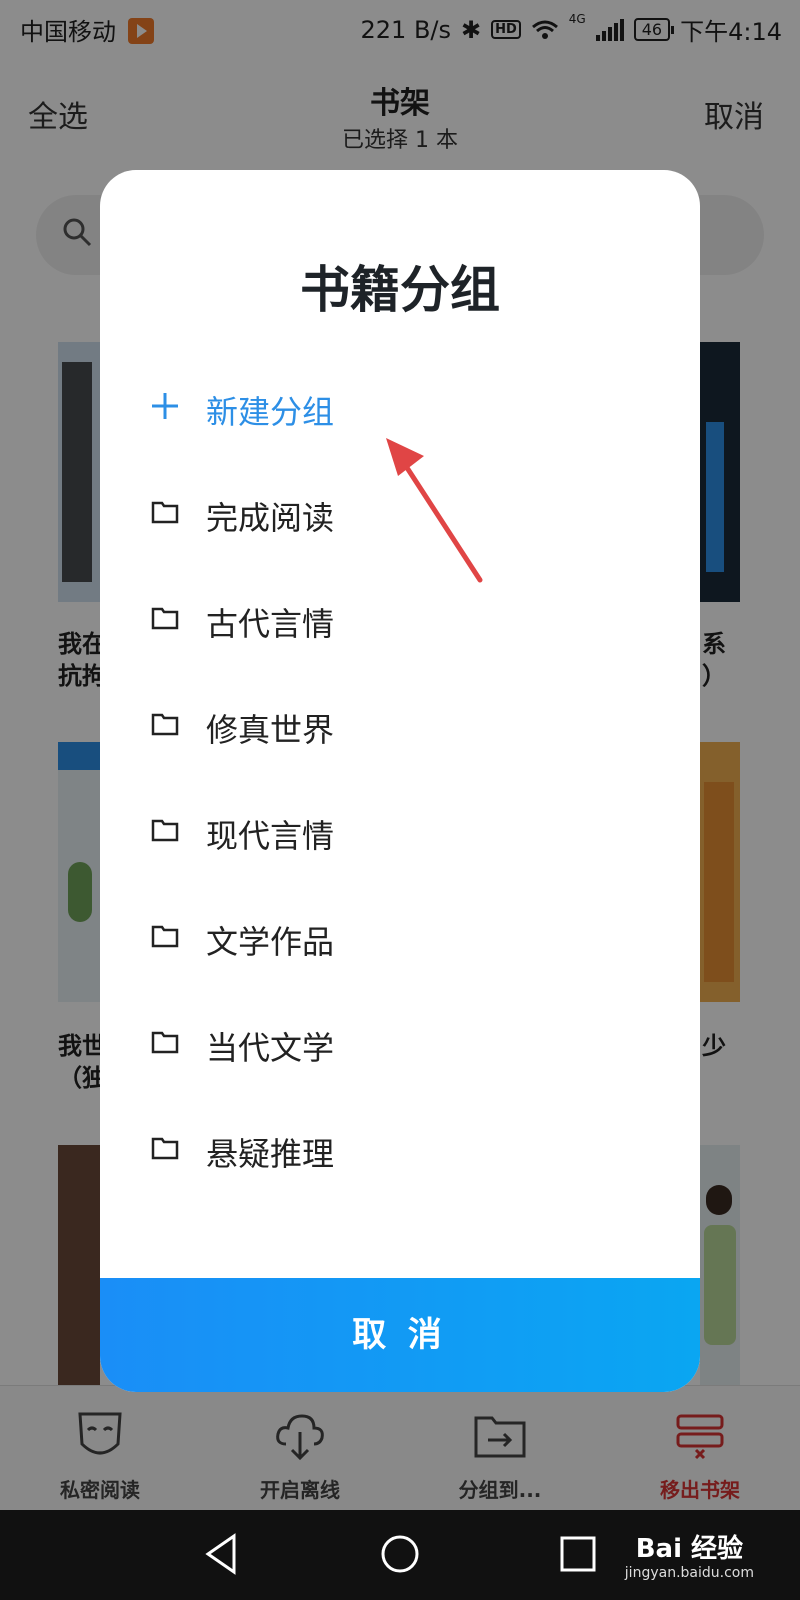  What do you see at coordinates (400, 1148) in the screenshot?
I see `group-item: 悬疑推理` at bounding box center [400, 1148].